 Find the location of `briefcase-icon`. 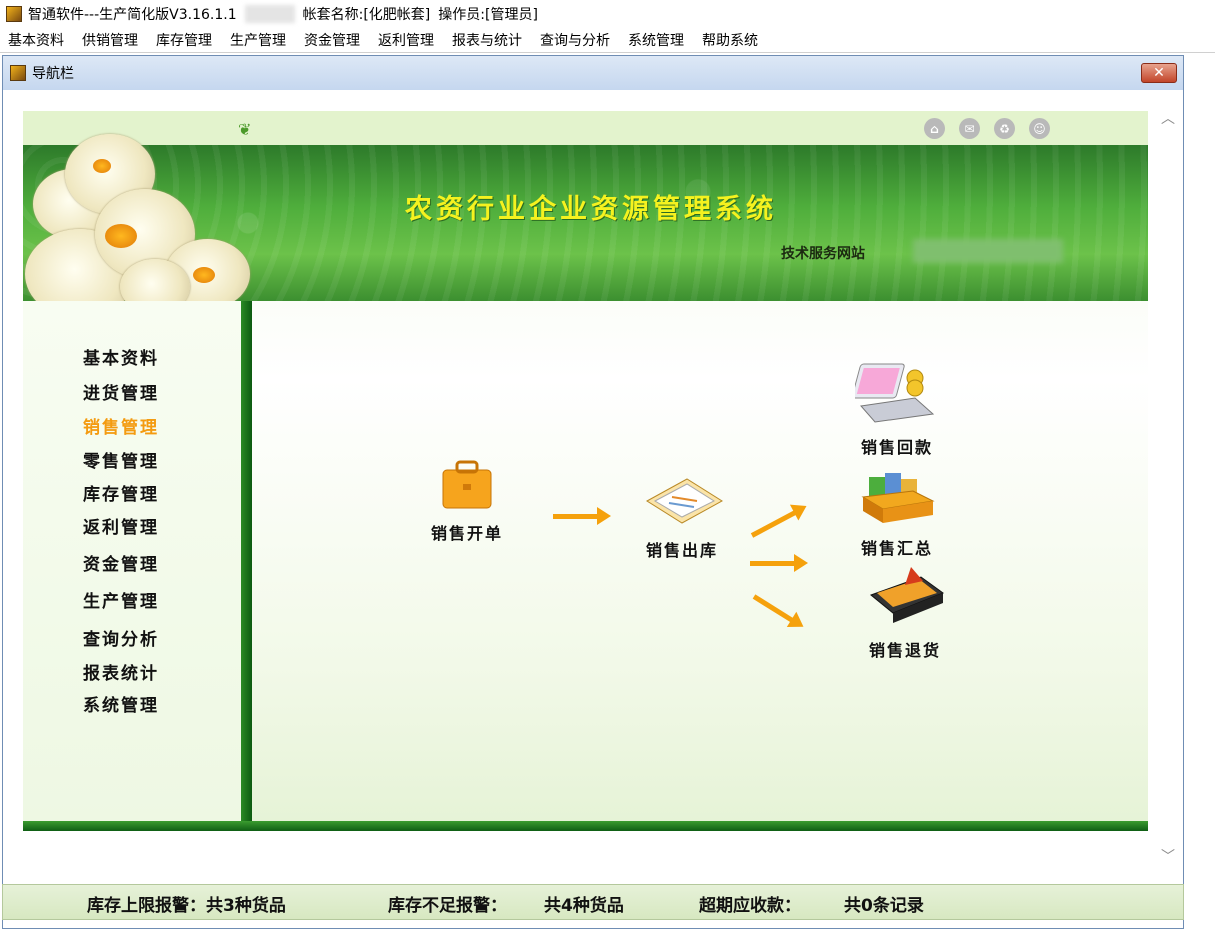

briefcase-icon is located at coordinates (467, 484).